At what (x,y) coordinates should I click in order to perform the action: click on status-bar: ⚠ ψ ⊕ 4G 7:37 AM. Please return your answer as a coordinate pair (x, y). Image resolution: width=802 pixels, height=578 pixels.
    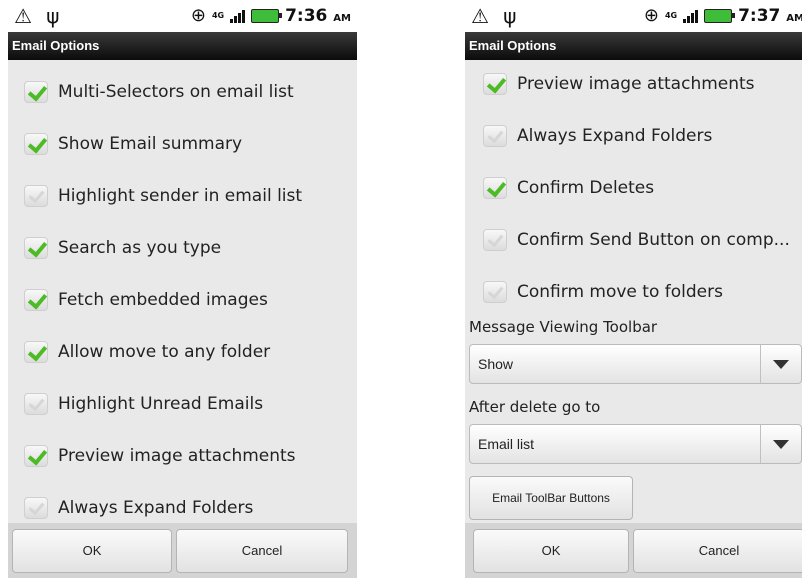
    Looking at the image, I should click on (633, 16).